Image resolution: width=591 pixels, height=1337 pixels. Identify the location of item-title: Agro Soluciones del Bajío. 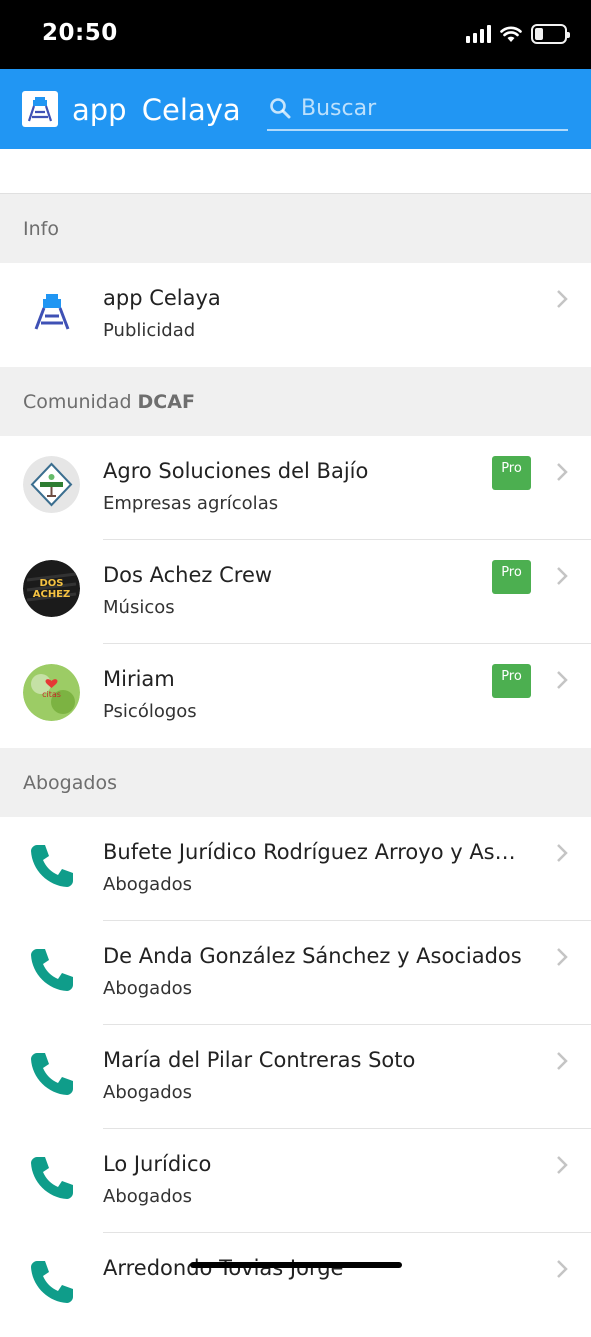
(236, 471).